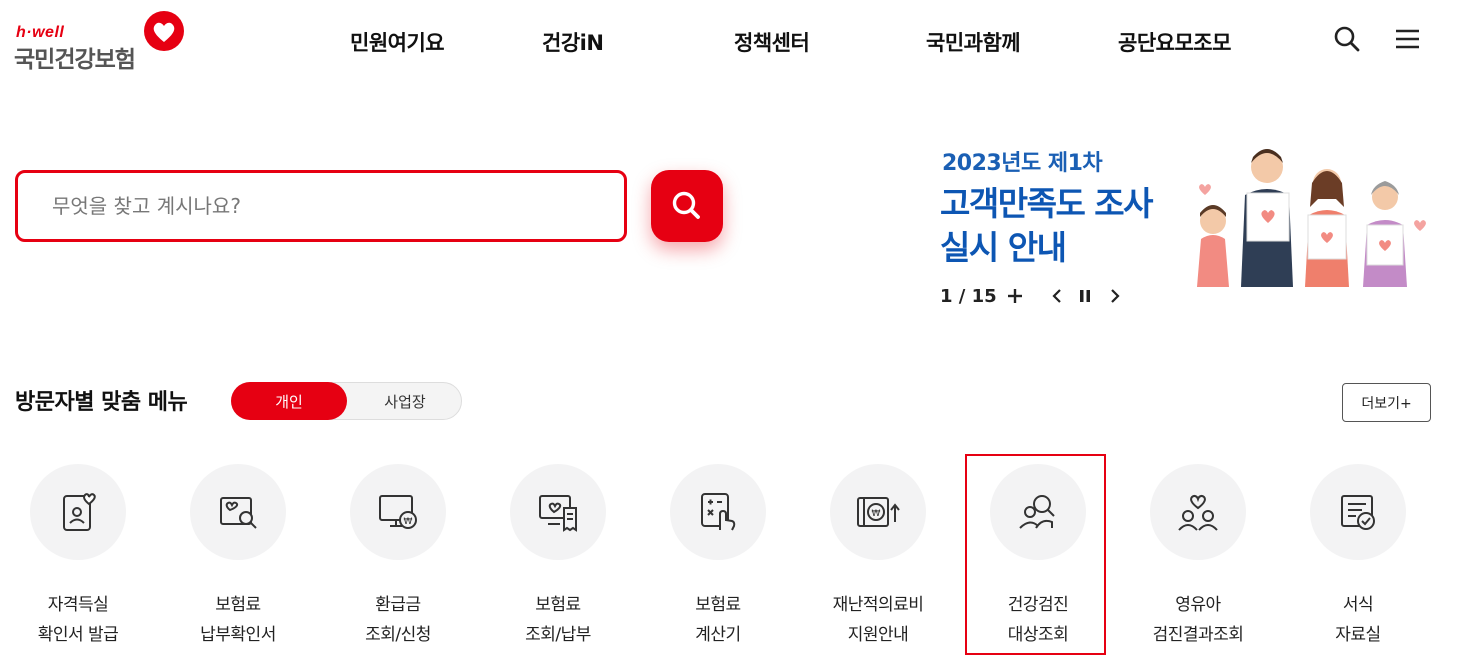 This screenshot has height=659, width=1458. What do you see at coordinates (398, 559) in the screenshot?
I see `menu-item-refund-inquiry: ₩ 환급금 조회/신청` at bounding box center [398, 559].